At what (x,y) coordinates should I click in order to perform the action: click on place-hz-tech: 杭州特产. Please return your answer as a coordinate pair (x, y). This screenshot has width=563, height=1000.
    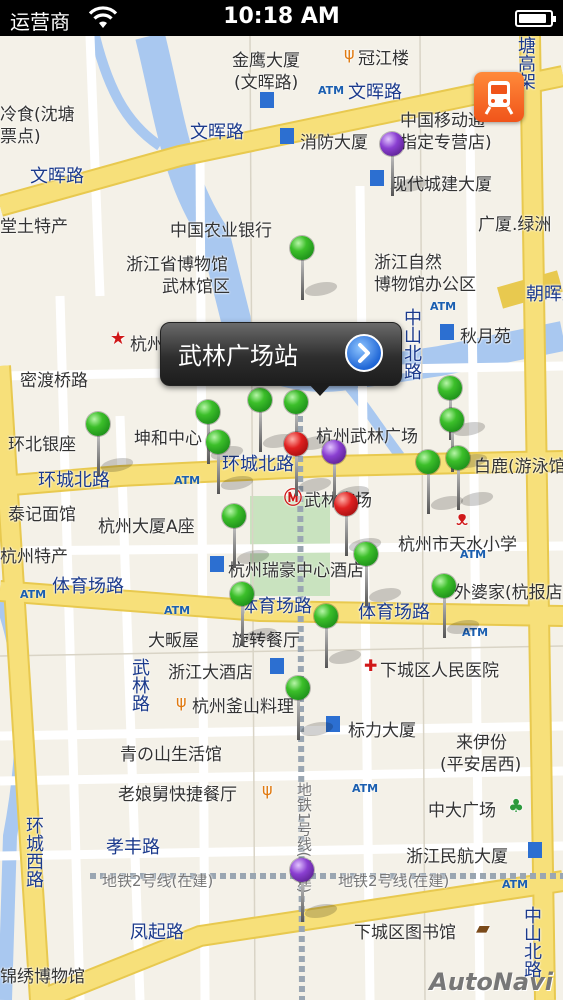
    Looking at the image, I should click on (34, 557).